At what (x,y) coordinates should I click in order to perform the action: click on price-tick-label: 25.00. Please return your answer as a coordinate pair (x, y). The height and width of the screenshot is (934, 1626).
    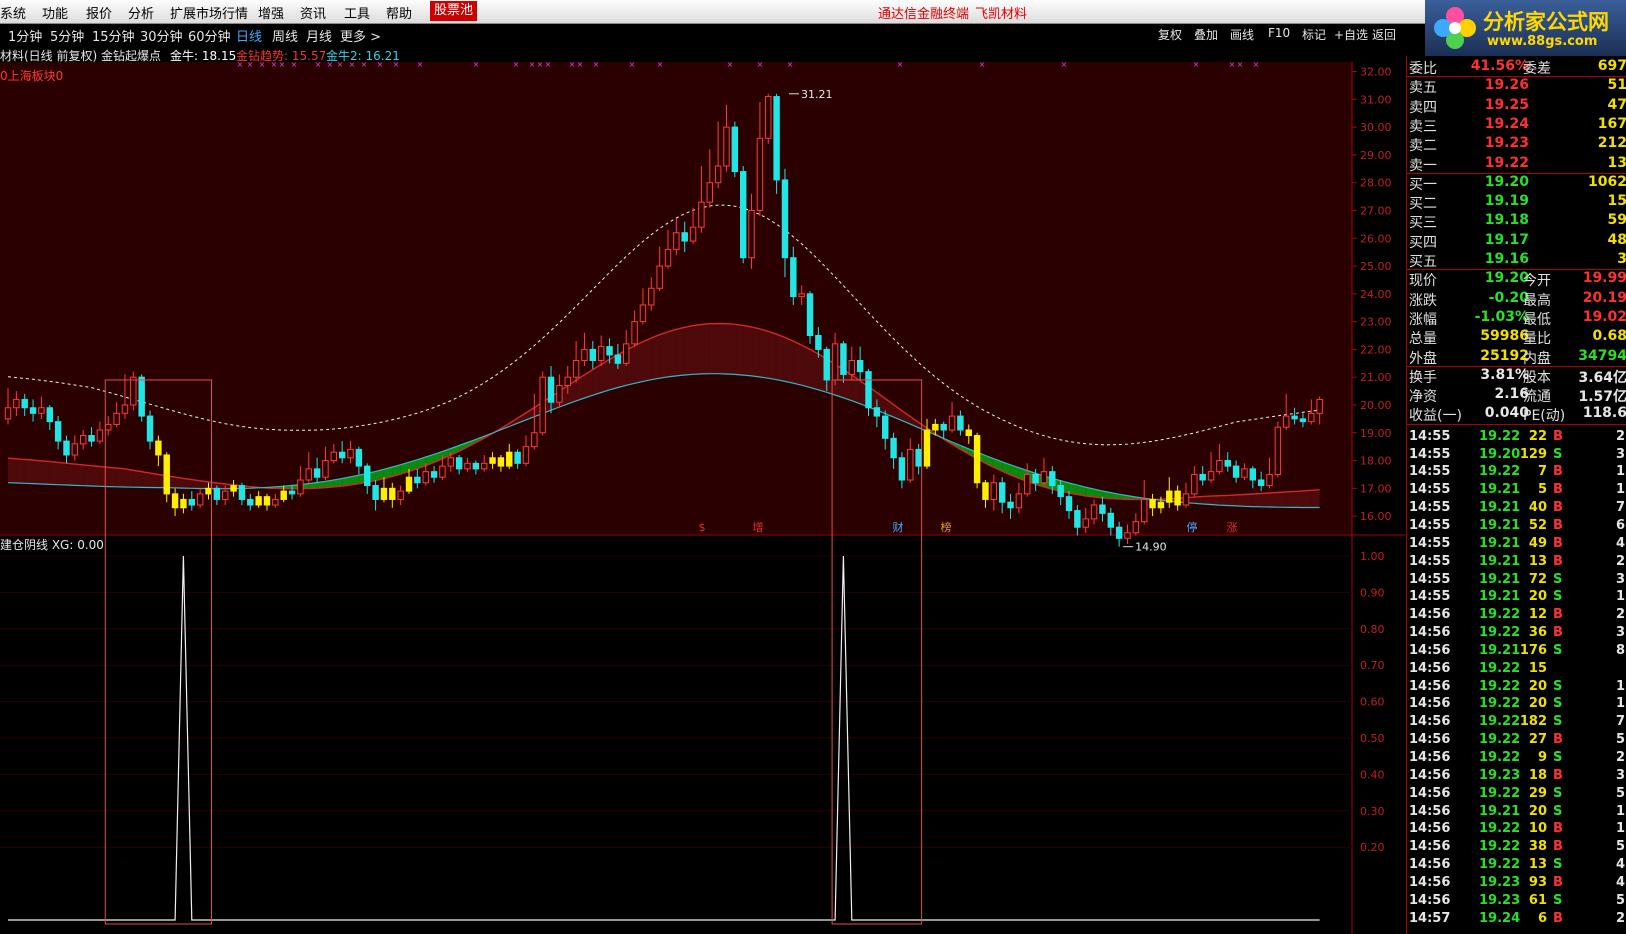
    Looking at the image, I should click on (1376, 266).